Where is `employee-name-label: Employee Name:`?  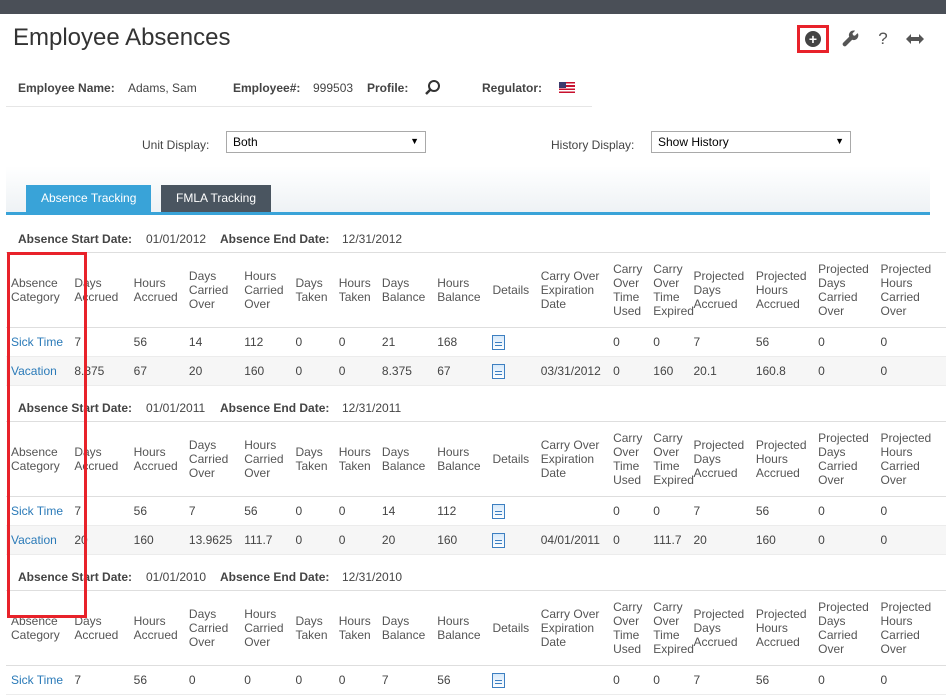
employee-name-label: Employee Name: is located at coordinates (66, 88).